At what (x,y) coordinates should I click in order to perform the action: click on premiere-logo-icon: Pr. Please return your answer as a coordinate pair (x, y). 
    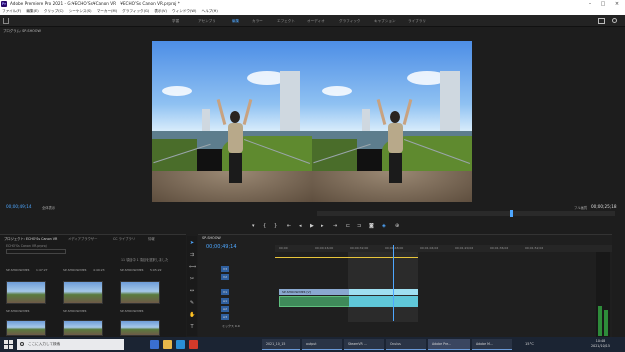
    Looking at the image, I should click on (4, 4).